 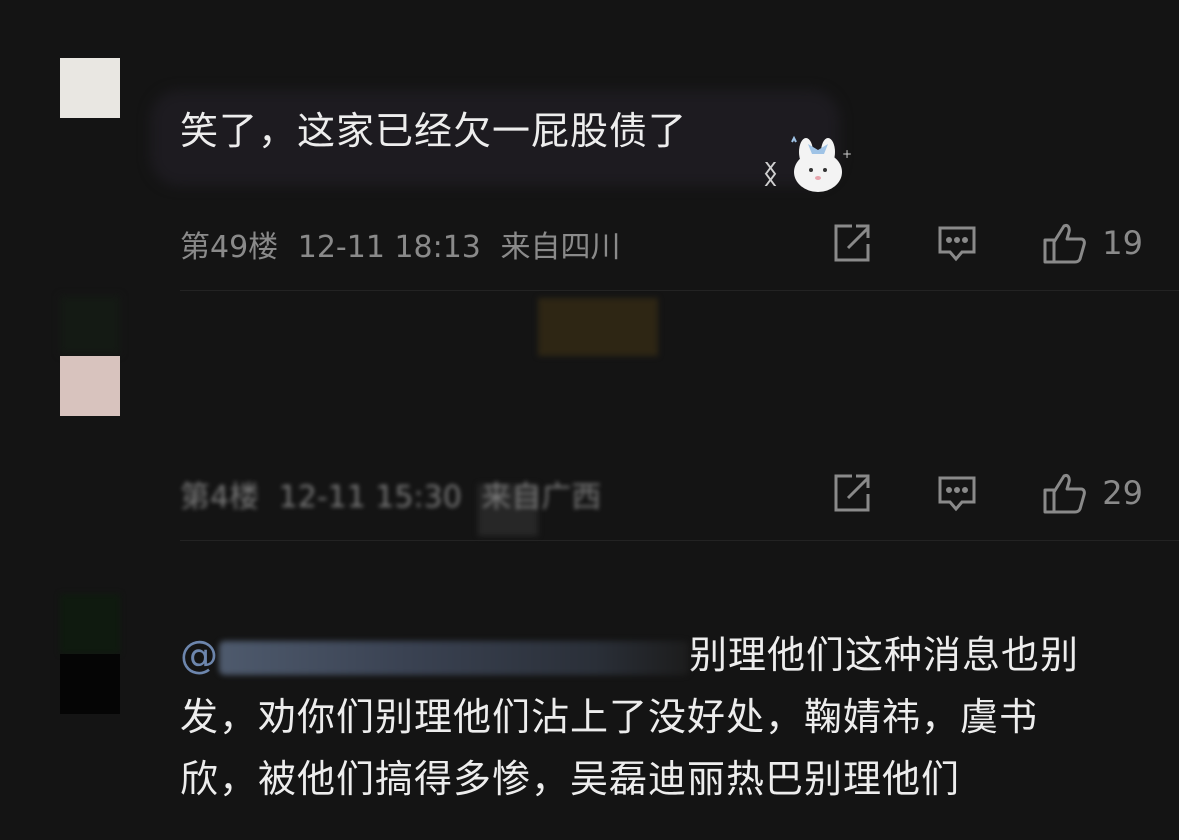 I want to click on floor-number: 第49楼, so click(x=229, y=247).